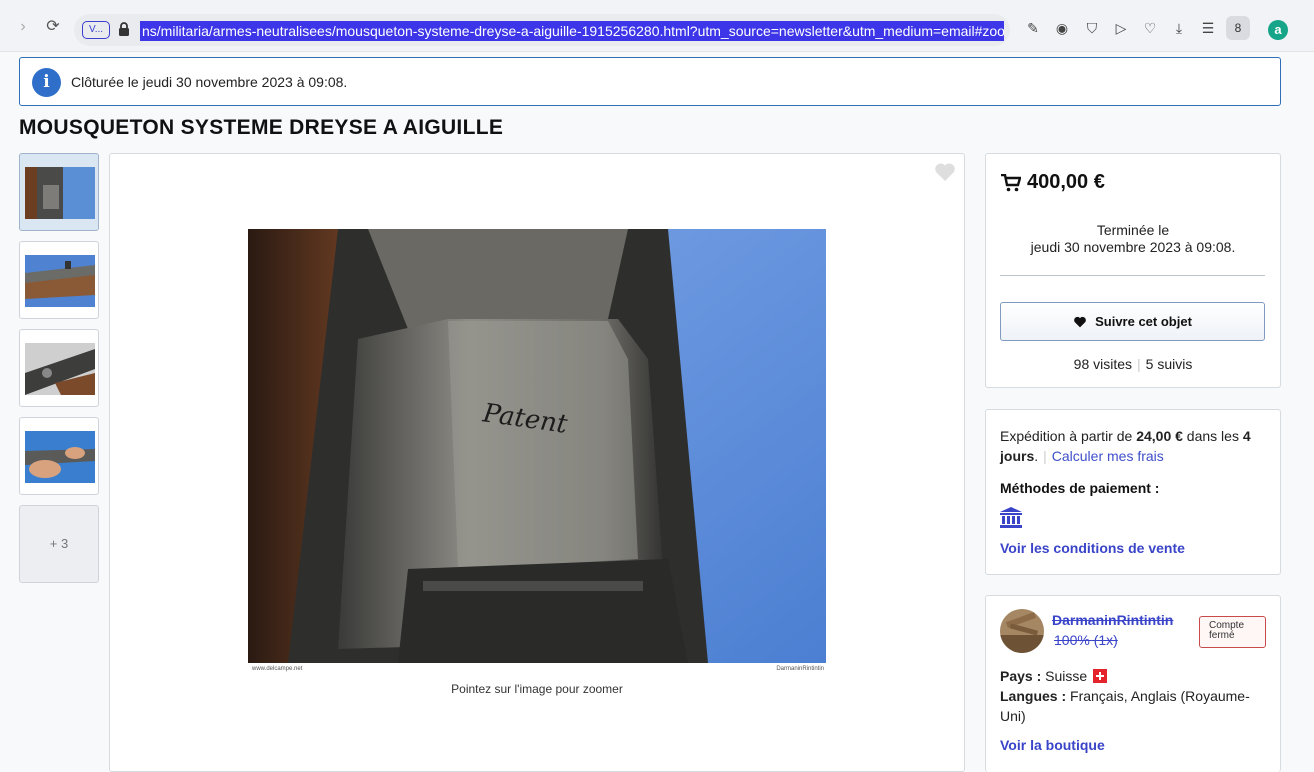  I want to click on avatar, so click(1022, 631).